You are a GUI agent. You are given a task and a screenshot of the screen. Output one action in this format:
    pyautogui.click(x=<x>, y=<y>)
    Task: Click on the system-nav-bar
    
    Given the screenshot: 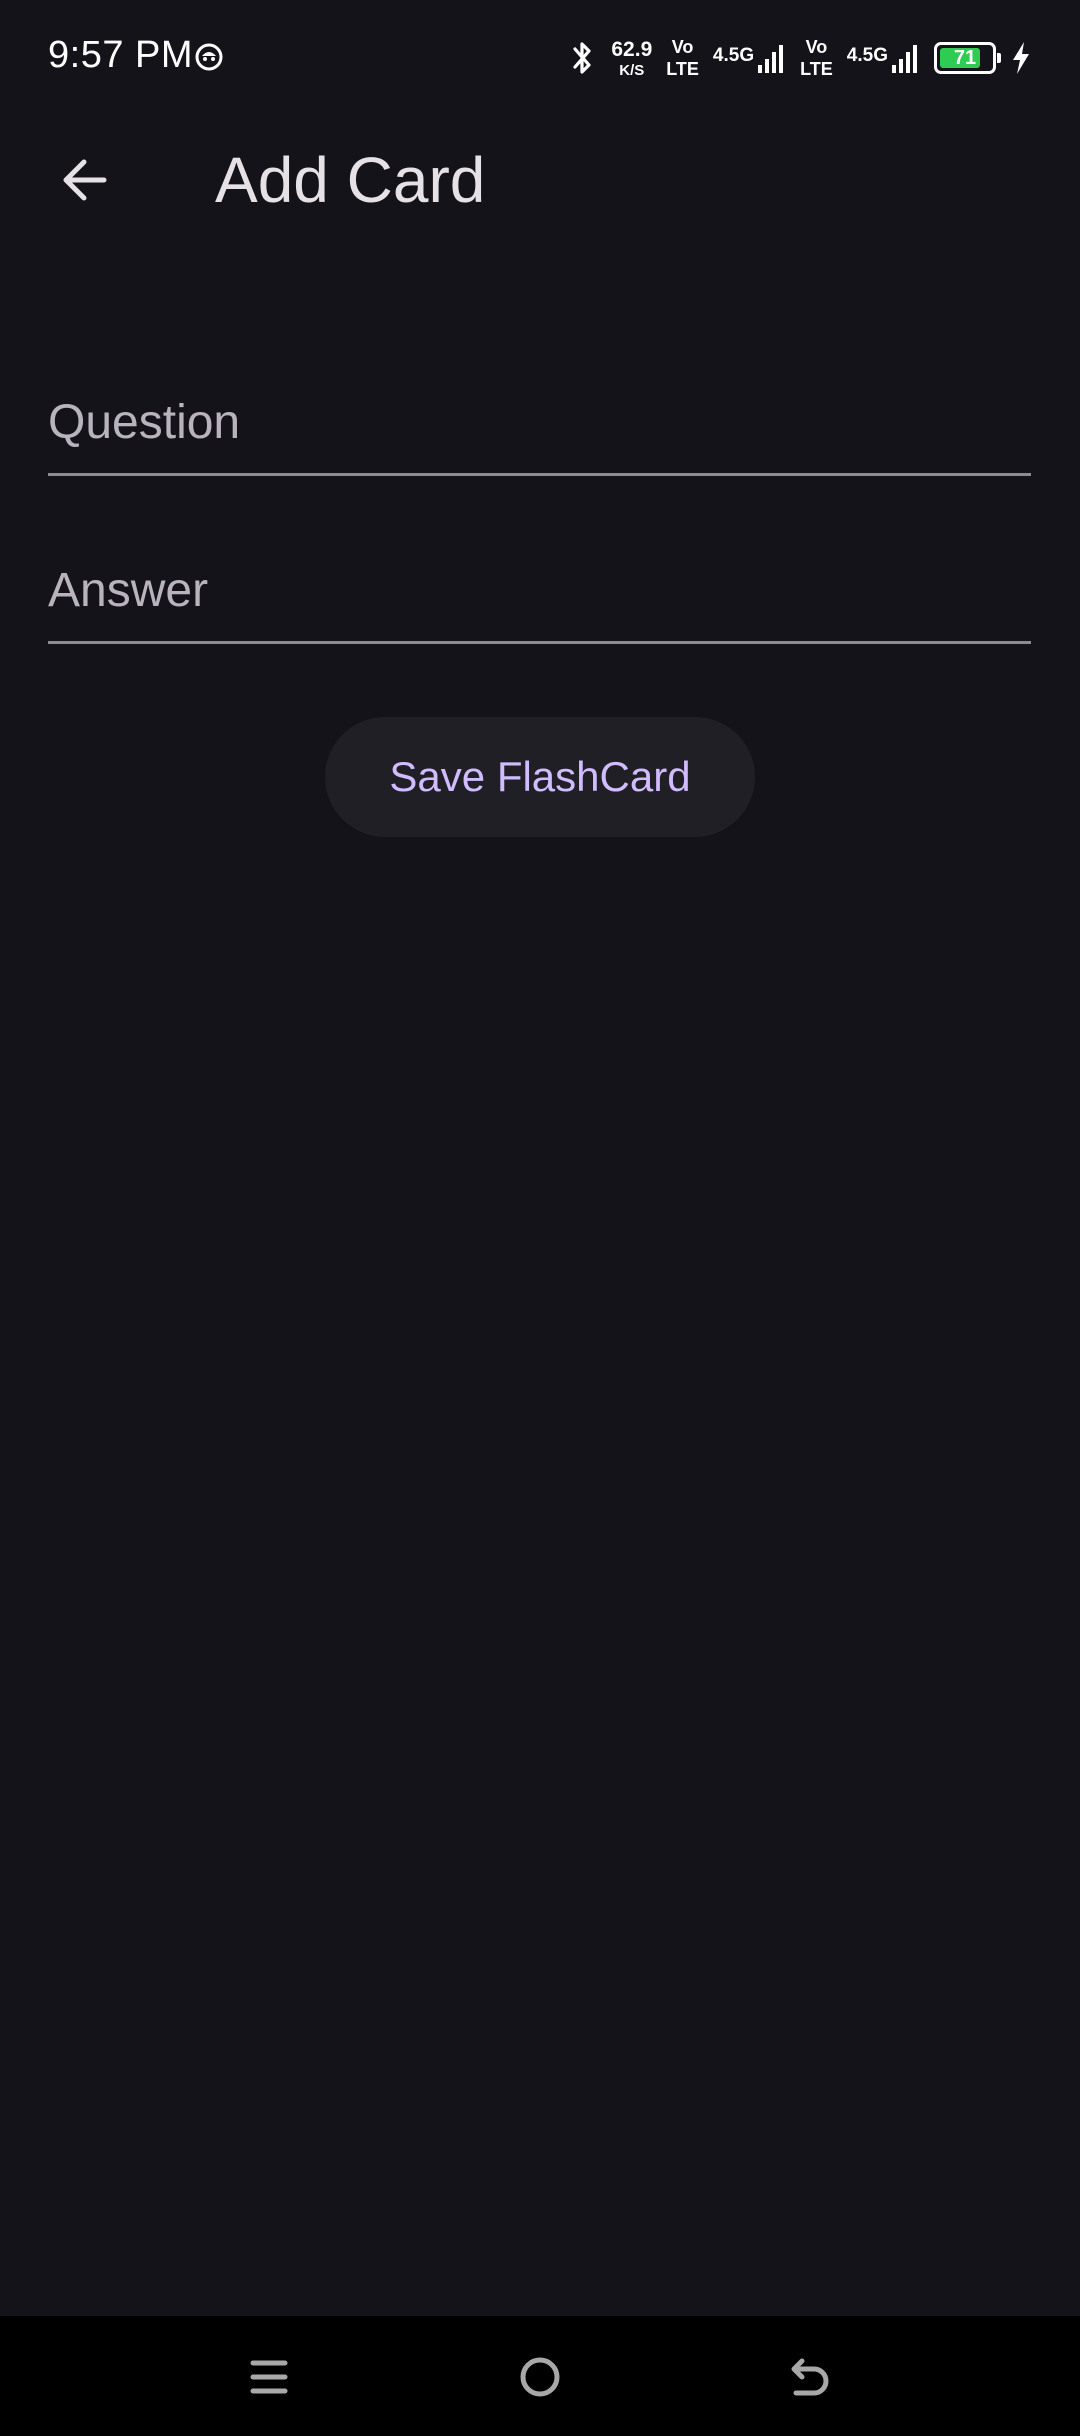 What is the action you would take?
    pyautogui.click(x=540, y=2376)
    